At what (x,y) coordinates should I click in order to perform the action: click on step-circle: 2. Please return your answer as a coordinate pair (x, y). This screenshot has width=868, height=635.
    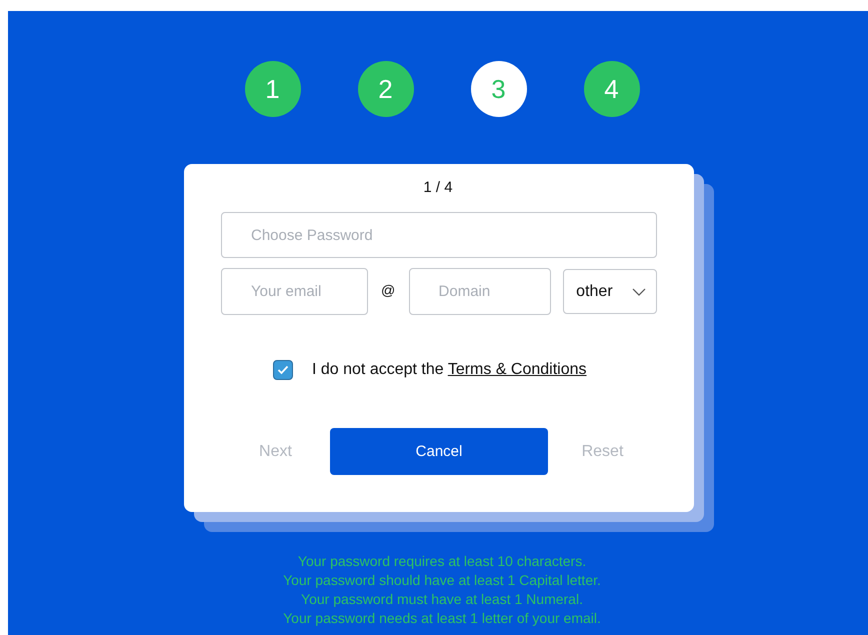
    Looking at the image, I should click on (386, 89).